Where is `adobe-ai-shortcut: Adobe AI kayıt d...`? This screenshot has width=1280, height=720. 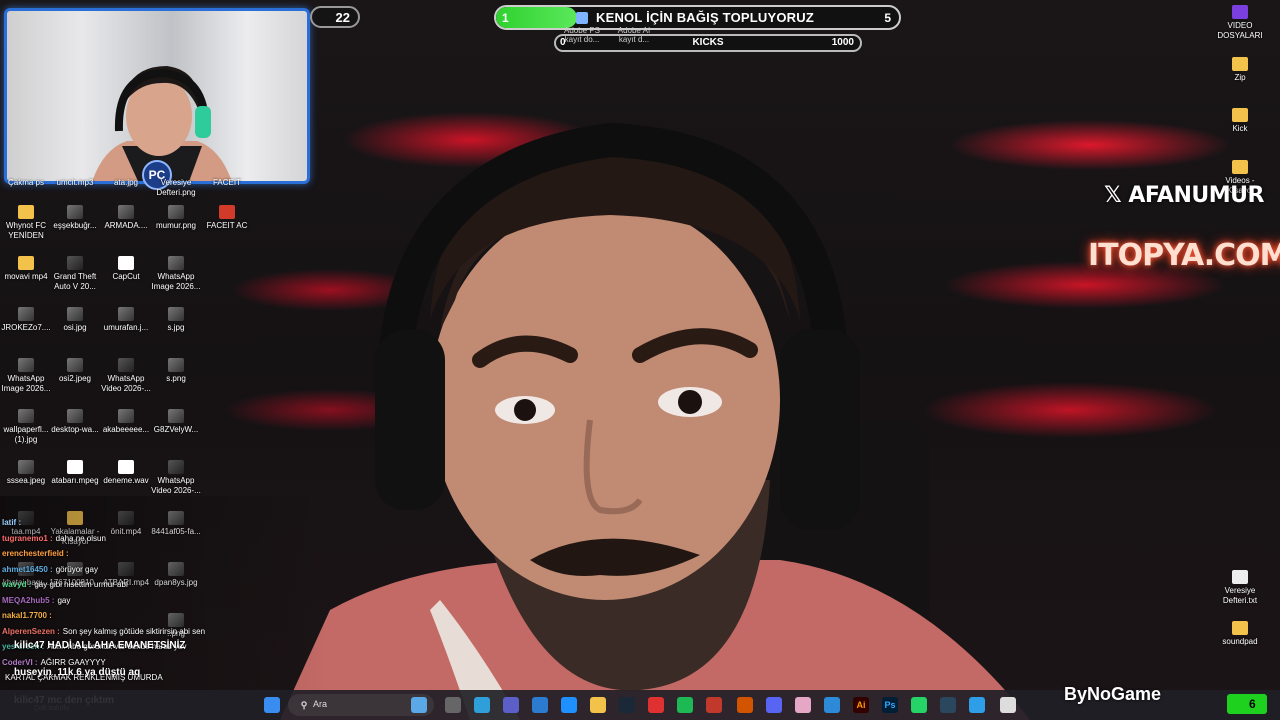
adobe-ai-shortcut: Adobe AI kayıt d... is located at coordinates (634, 35).